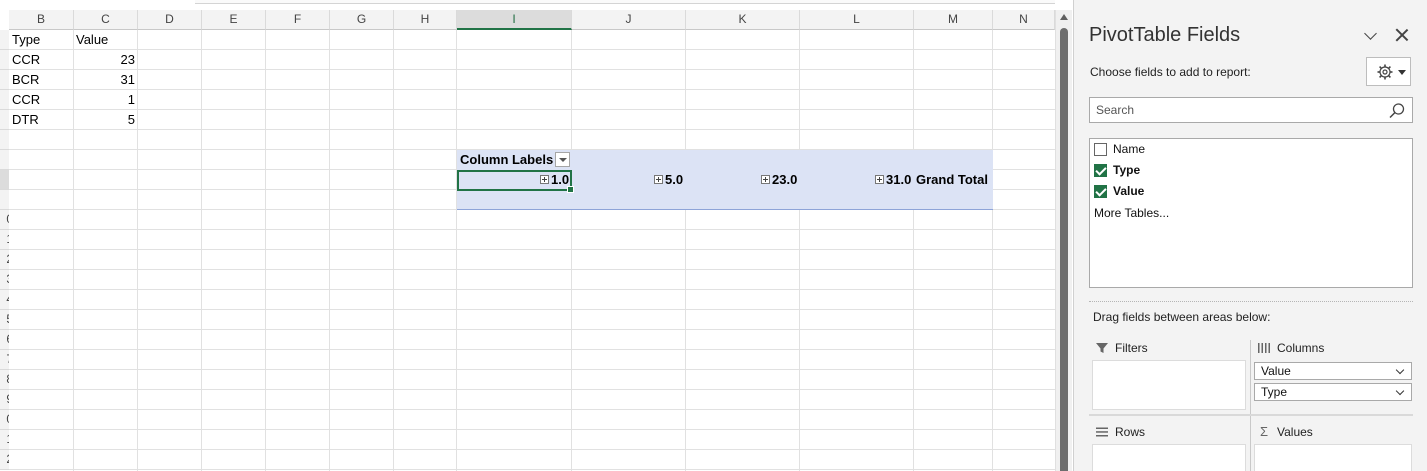 The height and width of the screenshot is (471, 1427). What do you see at coordinates (514, 20) in the screenshot?
I see `column-header-i: I` at bounding box center [514, 20].